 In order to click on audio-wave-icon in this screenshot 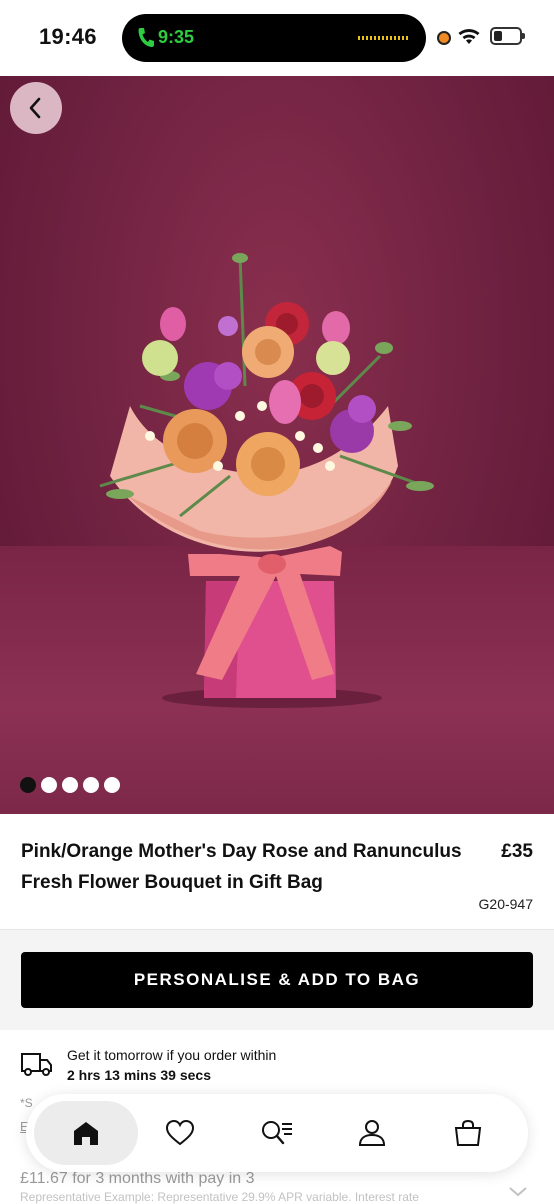, I will do `click(383, 38)`.